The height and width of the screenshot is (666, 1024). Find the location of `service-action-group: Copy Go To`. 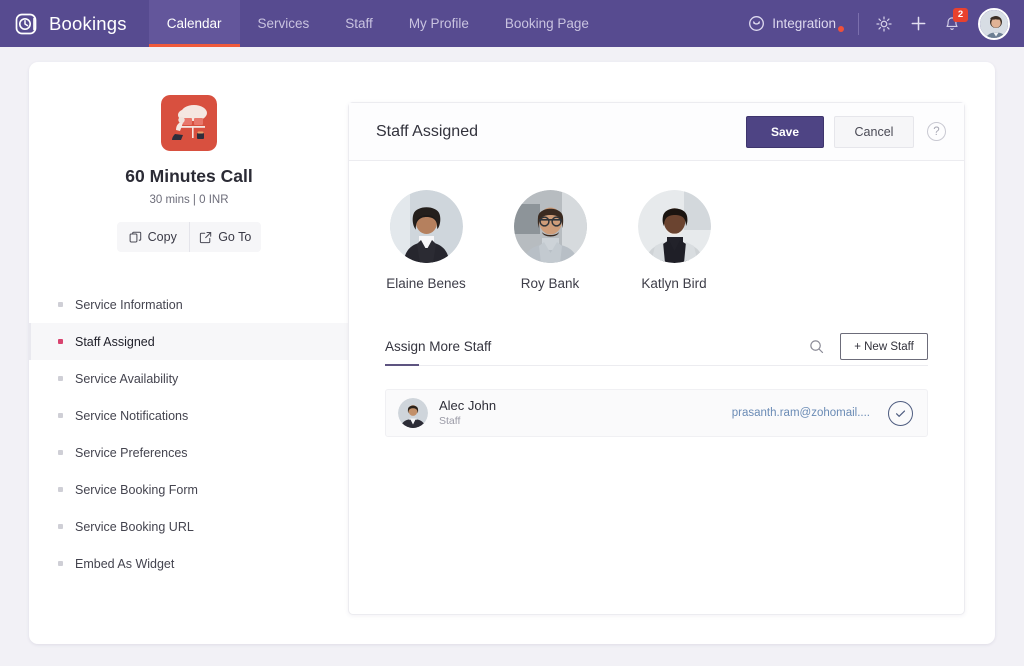

service-action-group: Copy Go To is located at coordinates (189, 237).